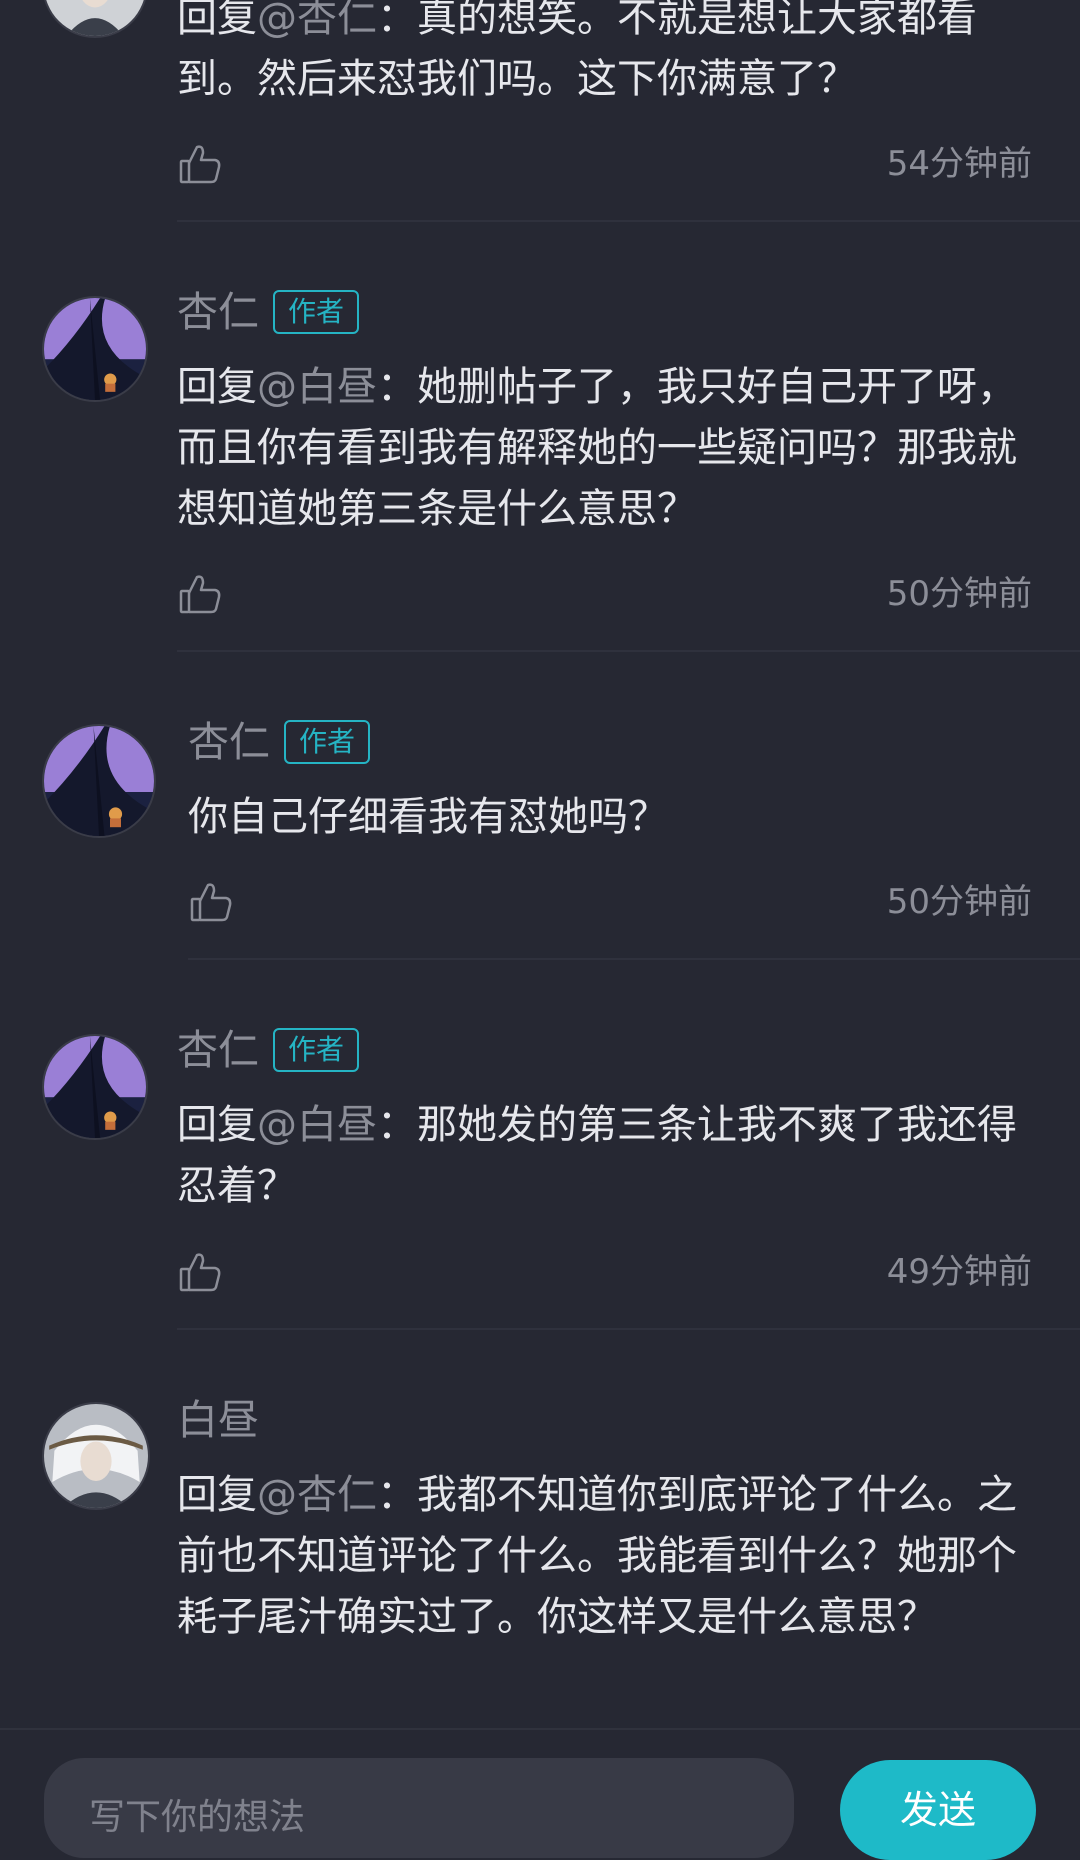 The height and width of the screenshot is (1860, 1080). I want to click on timestamp: 54分钟前, so click(959, 164).